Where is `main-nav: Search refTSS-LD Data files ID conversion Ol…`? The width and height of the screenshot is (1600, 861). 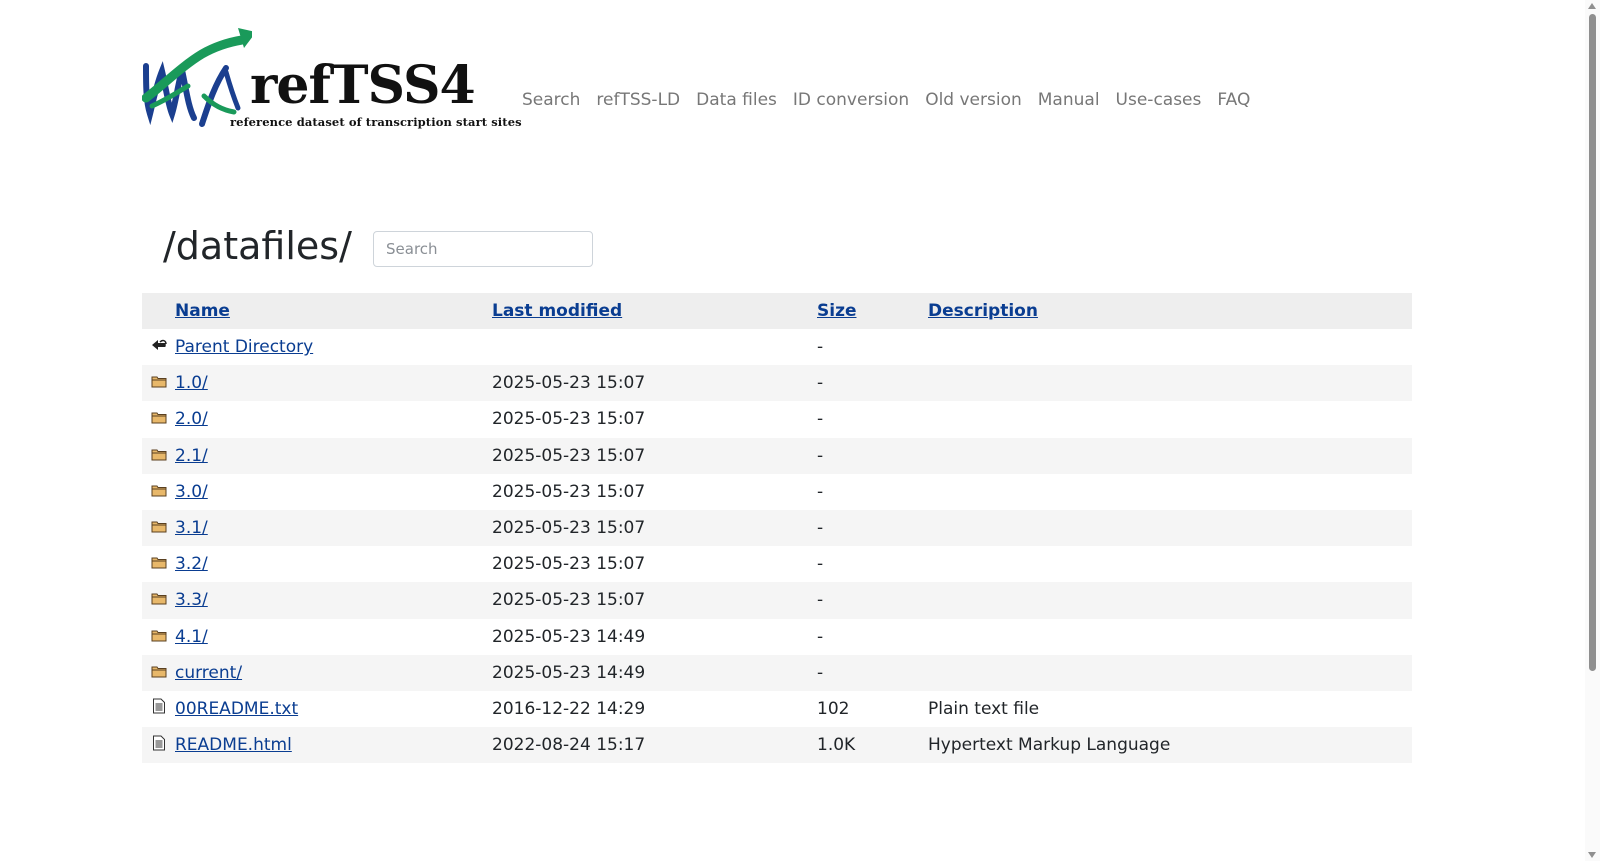 main-nav: Search refTSS-LD Data files ID conversion Ol… is located at coordinates (894, 100).